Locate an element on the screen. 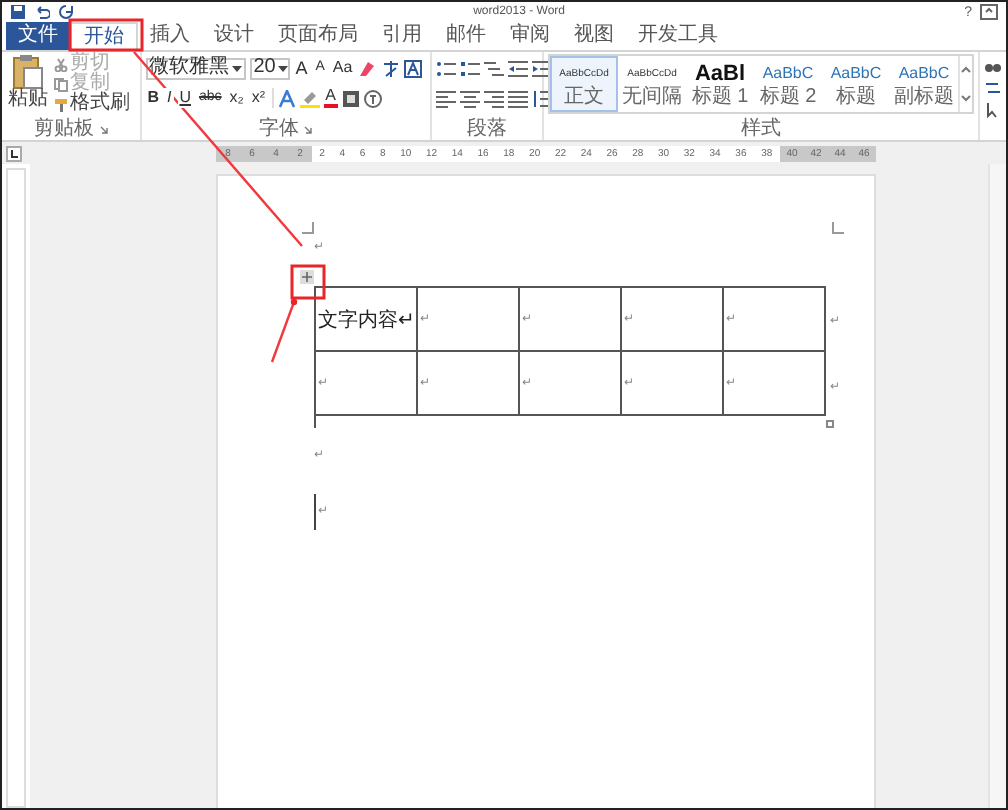 This screenshot has height=810, width=1008. group-label: 剪贴板 is located at coordinates (63, 129).